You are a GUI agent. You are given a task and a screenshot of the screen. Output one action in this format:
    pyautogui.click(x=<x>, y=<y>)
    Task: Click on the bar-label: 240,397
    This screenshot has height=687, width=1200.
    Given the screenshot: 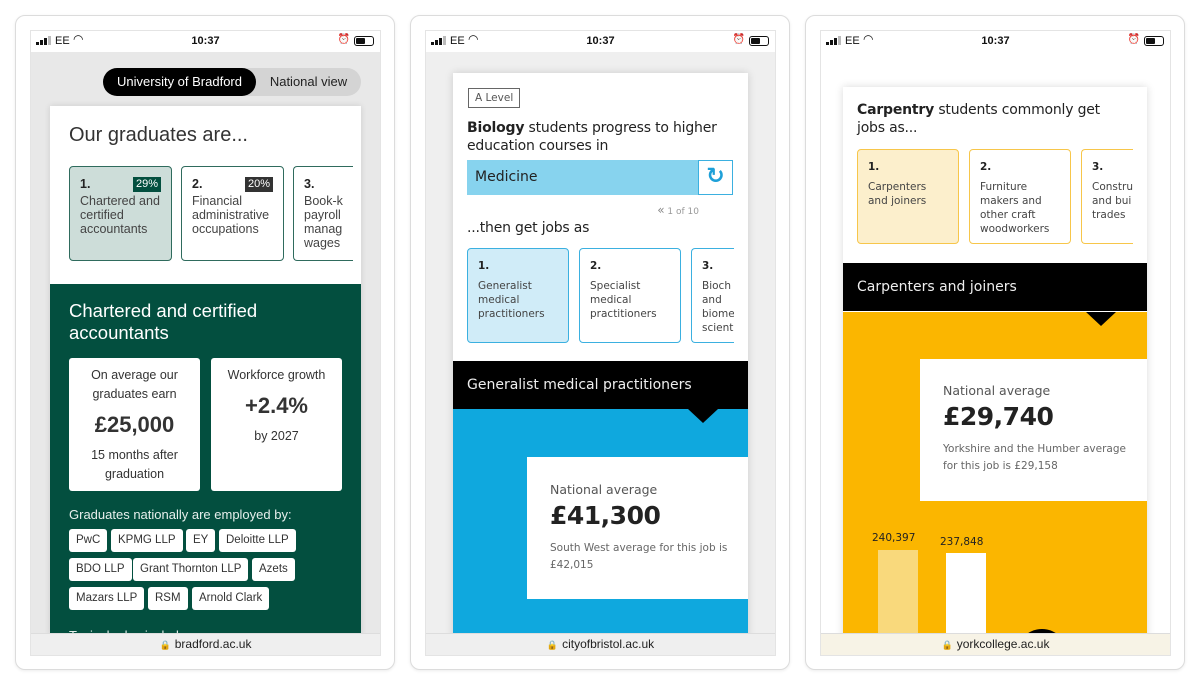 What is the action you would take?
    pyautogui.click(x=894, y=538)
    